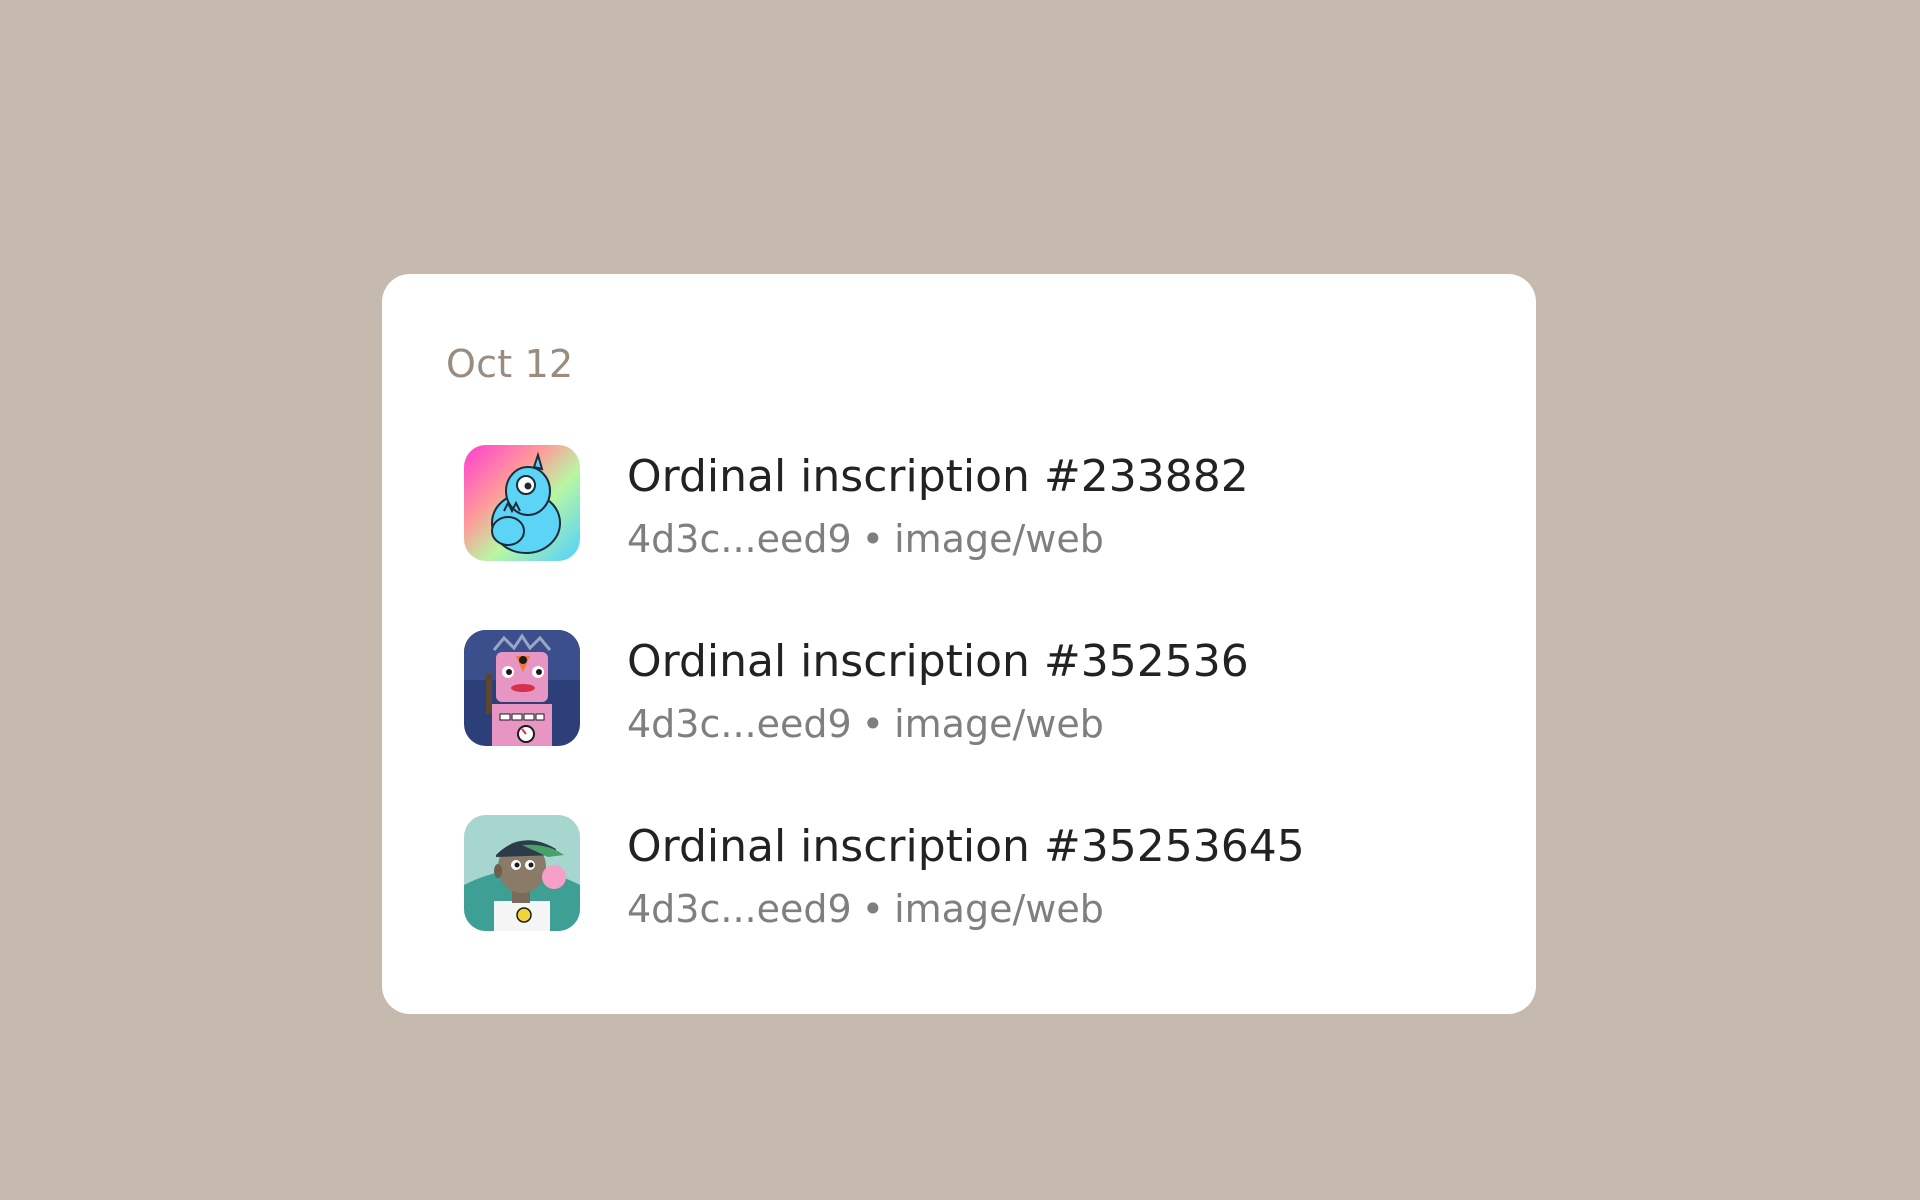  Describe the element at coordinates (510, 364) in the screenshot. I see `date-header: Oct 12` at that location.